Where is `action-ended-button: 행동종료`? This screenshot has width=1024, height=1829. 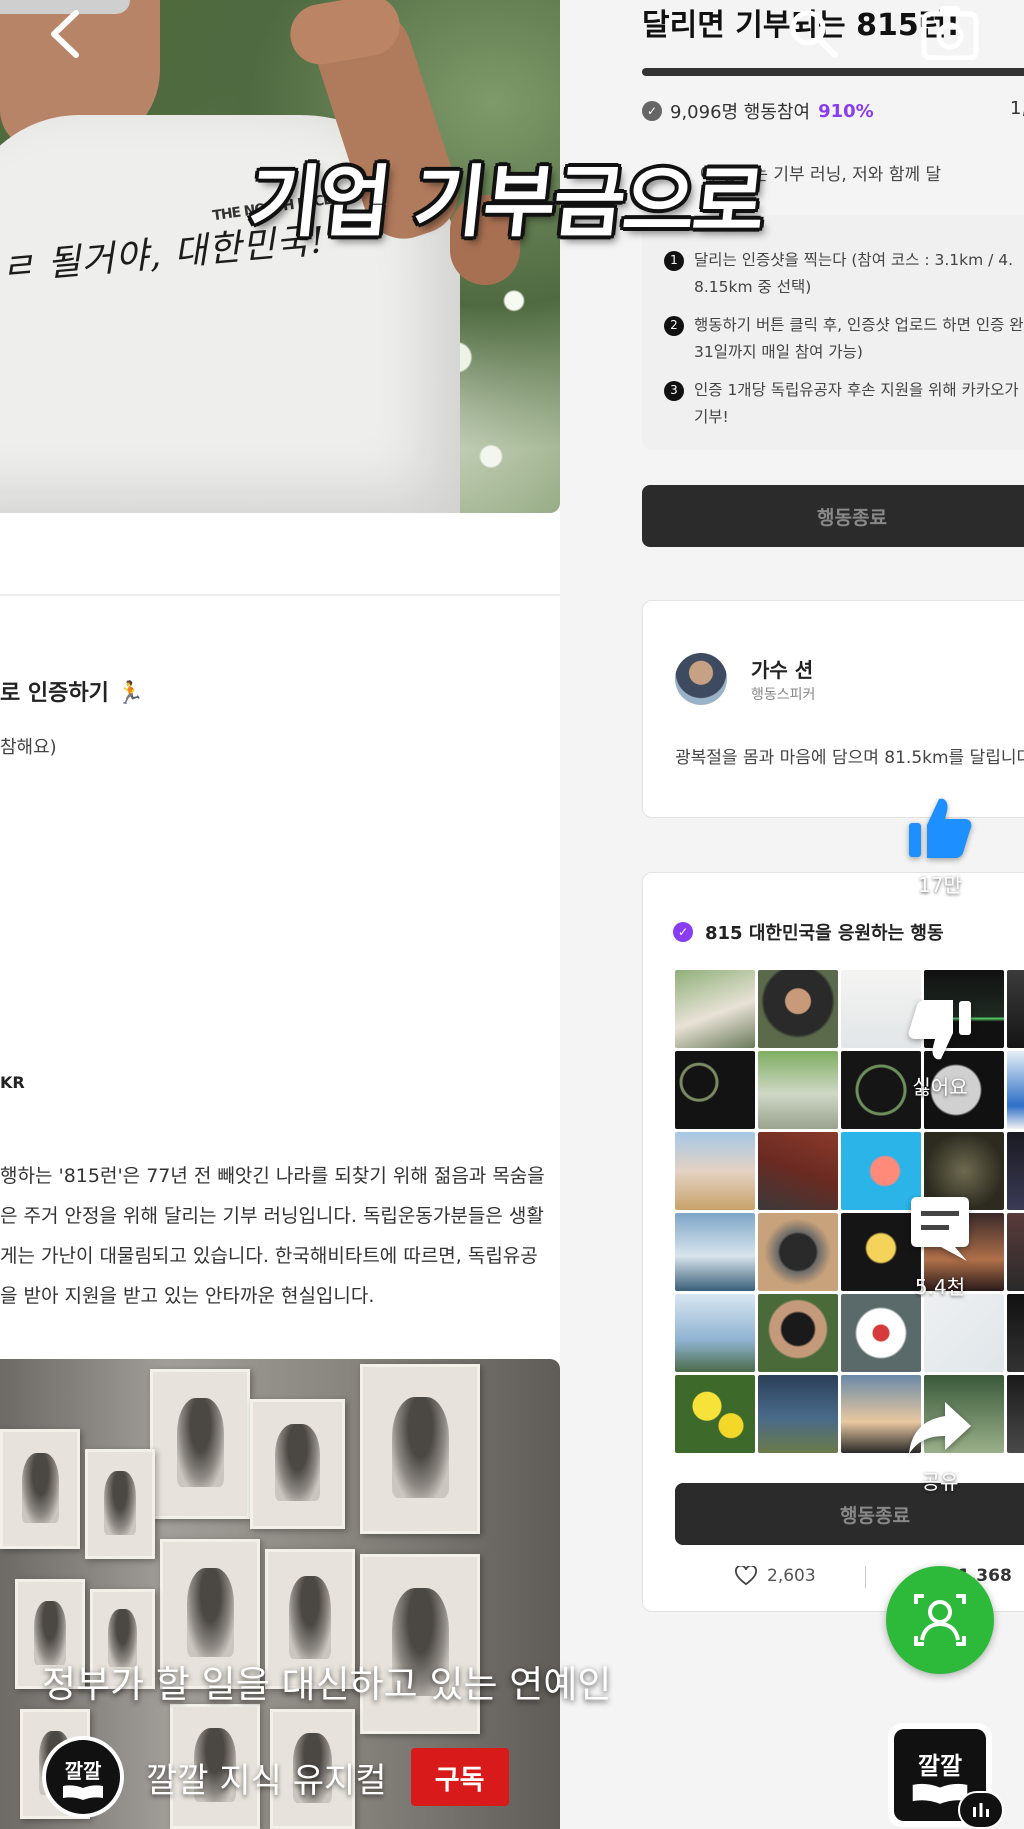
action-ended-button: 행동종료 is located at coordinates (833, 516).